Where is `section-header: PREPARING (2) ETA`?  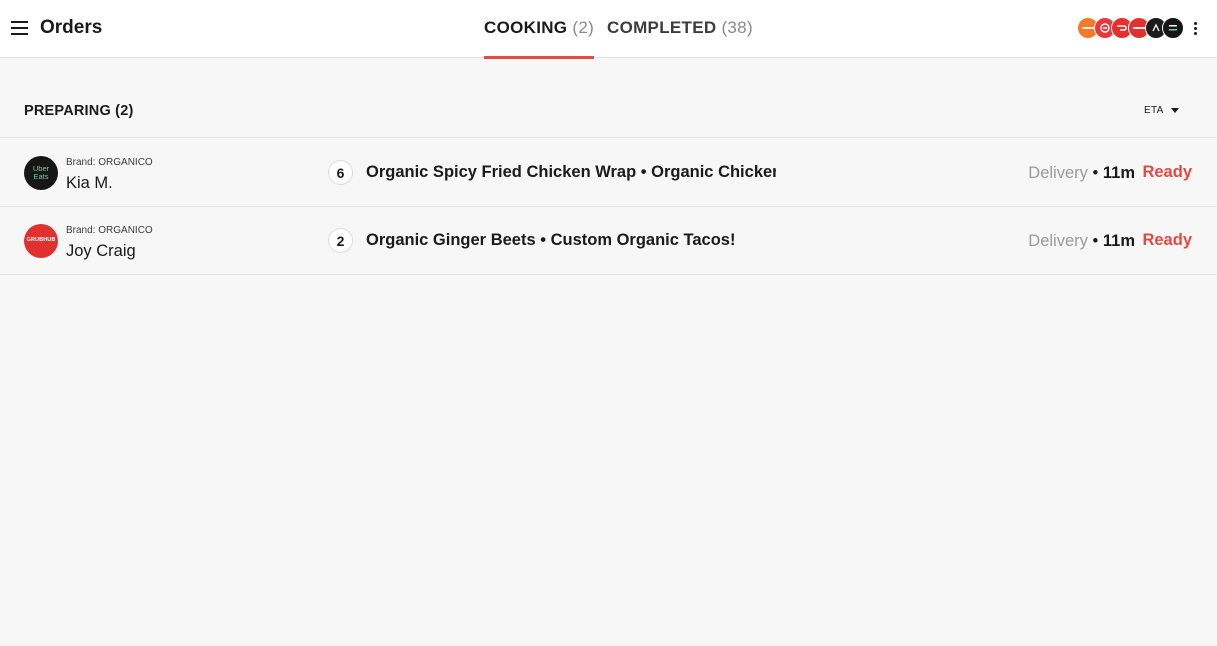 section-header: PREPARING (2) ETA is located at coordinates (608, 113).